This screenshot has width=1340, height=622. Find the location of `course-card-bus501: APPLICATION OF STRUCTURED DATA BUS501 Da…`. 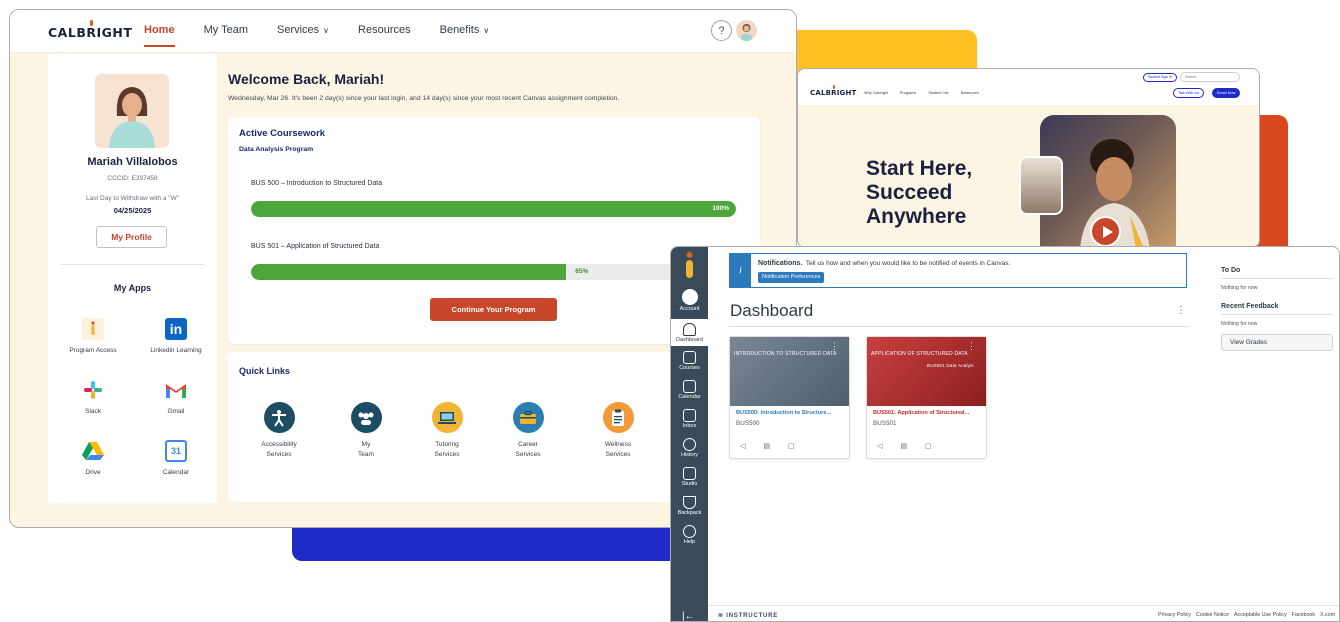

course-card-bus501: APPLICATION OF STRUCTURED DATA BUS501 Da… is located at coordinates (926, 397).